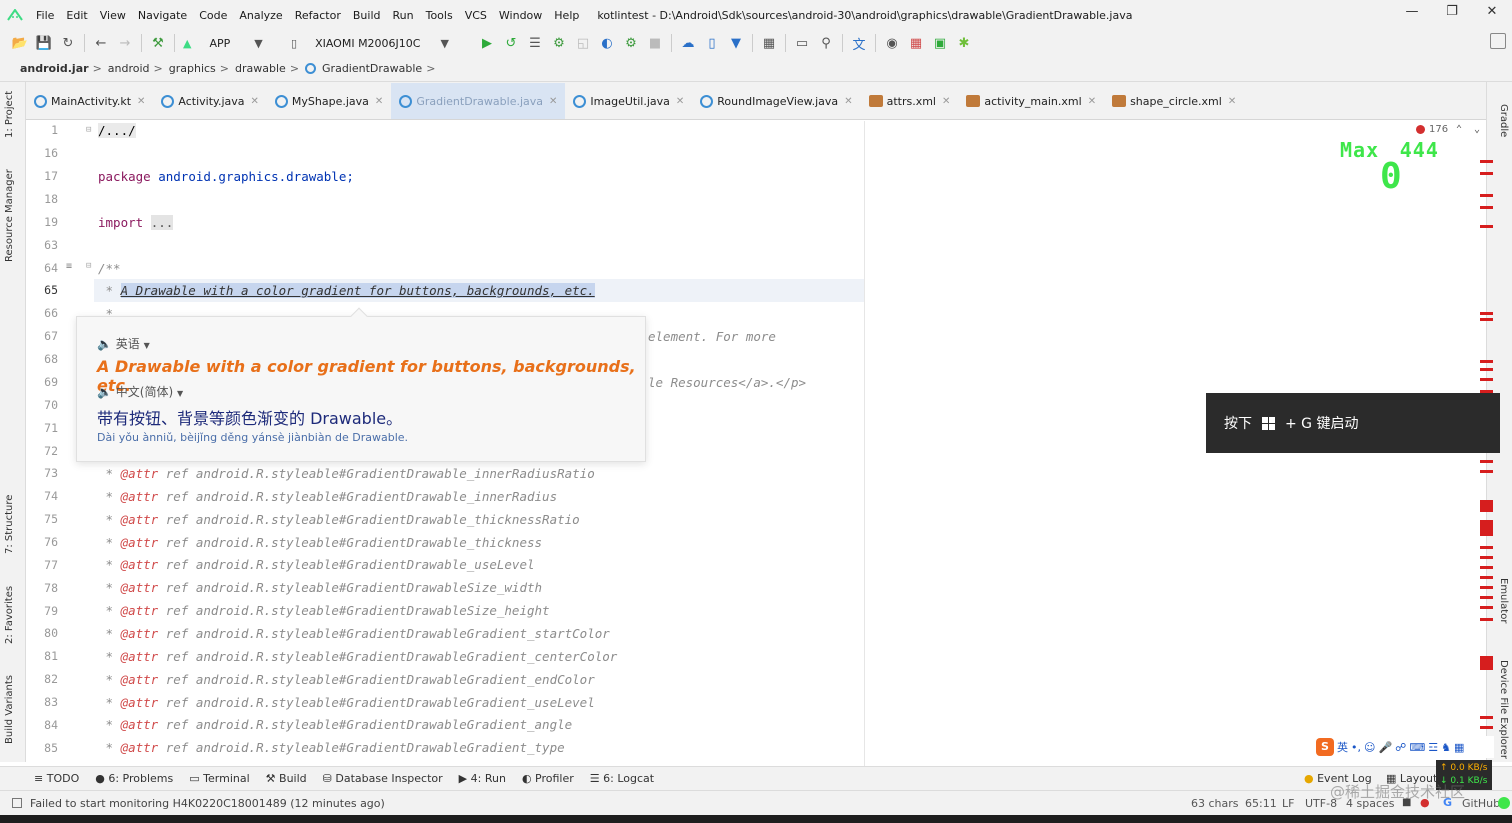 This screenshot has height=823, width=1512. What do you see at coordinates (403, 15) in the screenshot?
I see `menu-run: Run` at bounding box center [403, 15].